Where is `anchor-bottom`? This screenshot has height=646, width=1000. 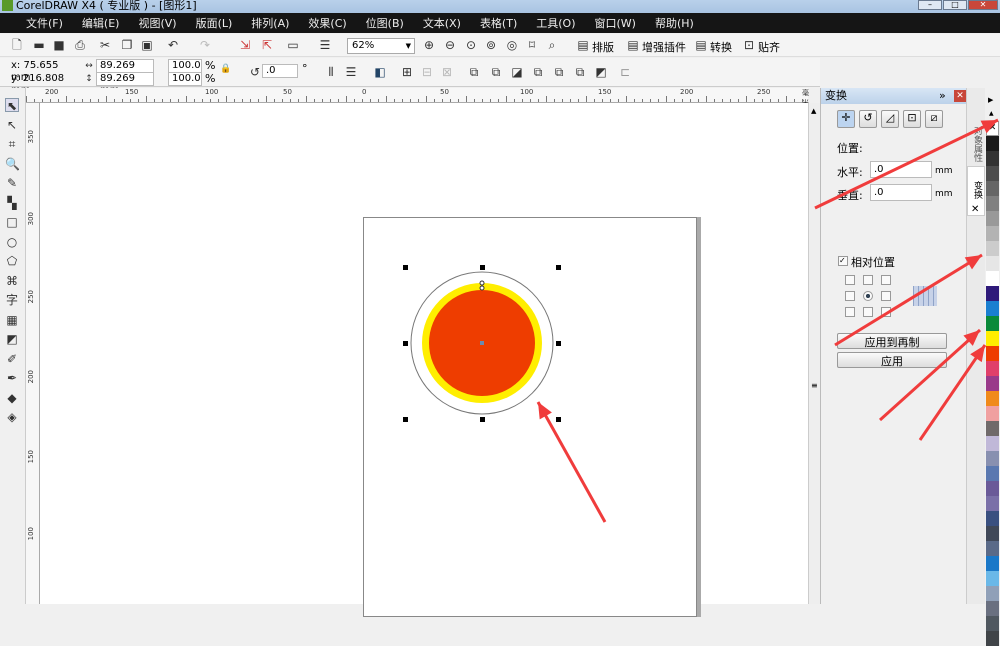
anchor-bottom is located at coordinates (868, 312).